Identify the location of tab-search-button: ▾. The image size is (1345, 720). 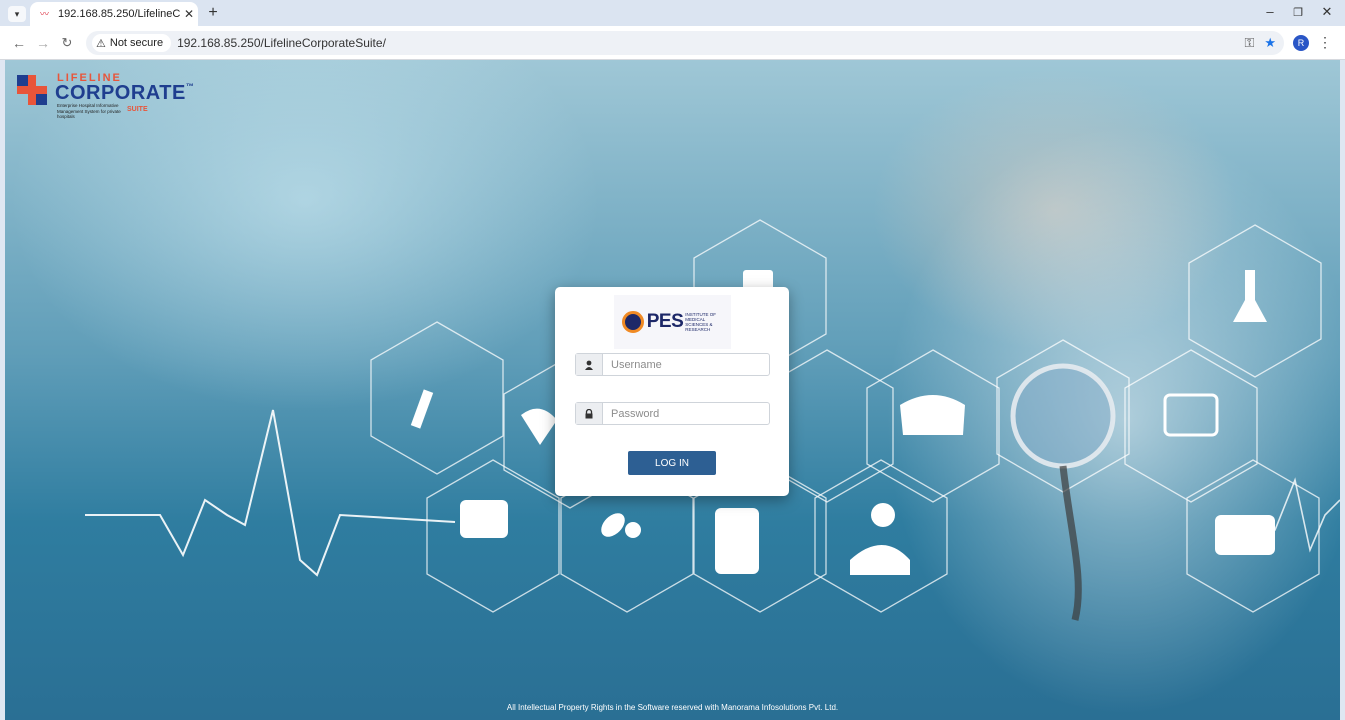
(17, 14).